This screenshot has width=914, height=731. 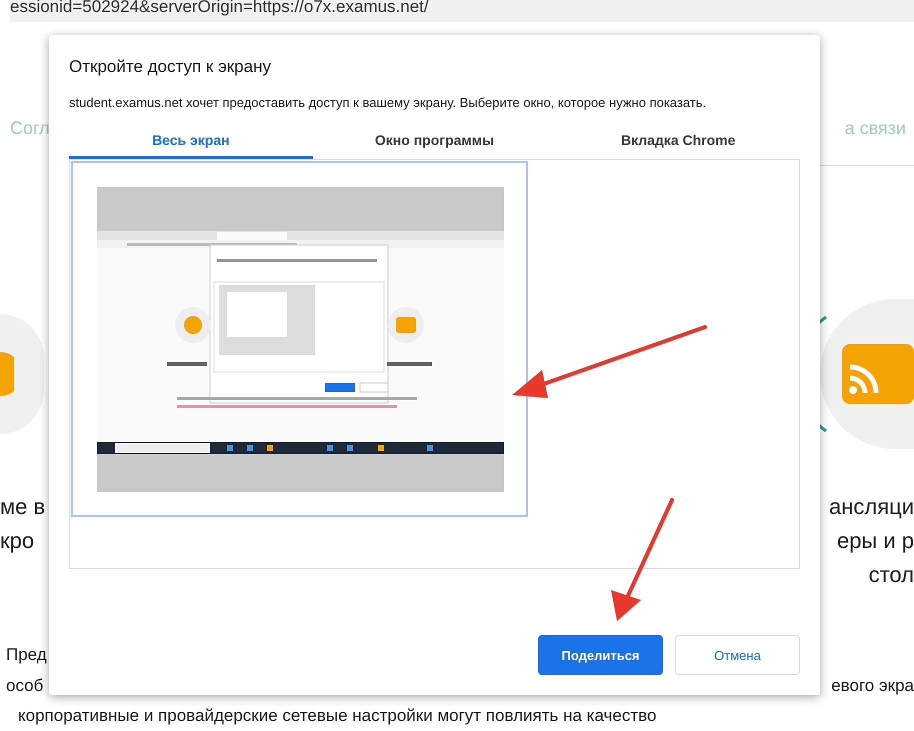 What do you see at coordinates (17, 541) in the screenshot?
I see `feature-heading: кро` at bounding box center [17, 541].